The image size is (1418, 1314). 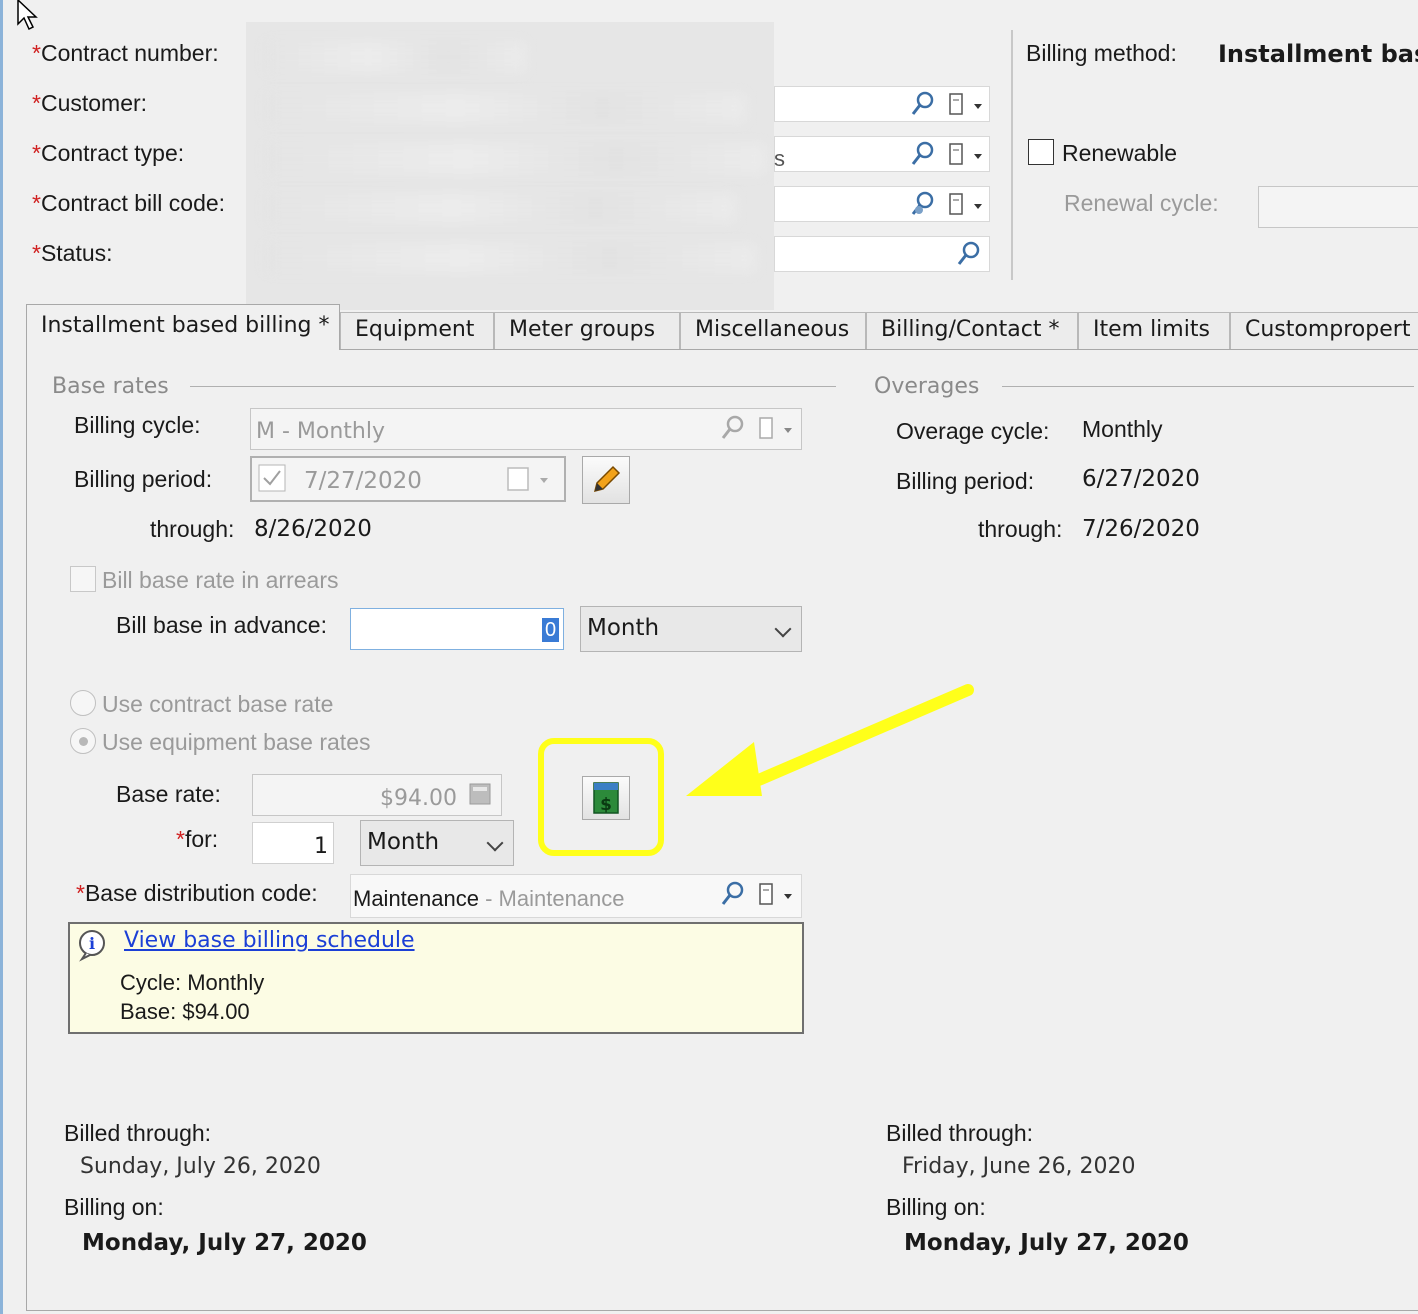 What do you see at coordinates (1041, 152) in the screenshot?
I see `renewable-checkbox` at bounding box center [1041, 152].